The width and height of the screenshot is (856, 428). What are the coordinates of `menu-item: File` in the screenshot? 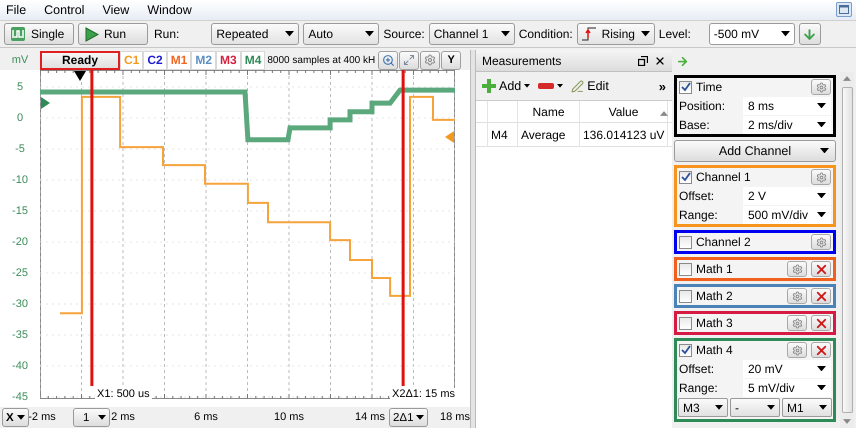 It's located at (16, 10).